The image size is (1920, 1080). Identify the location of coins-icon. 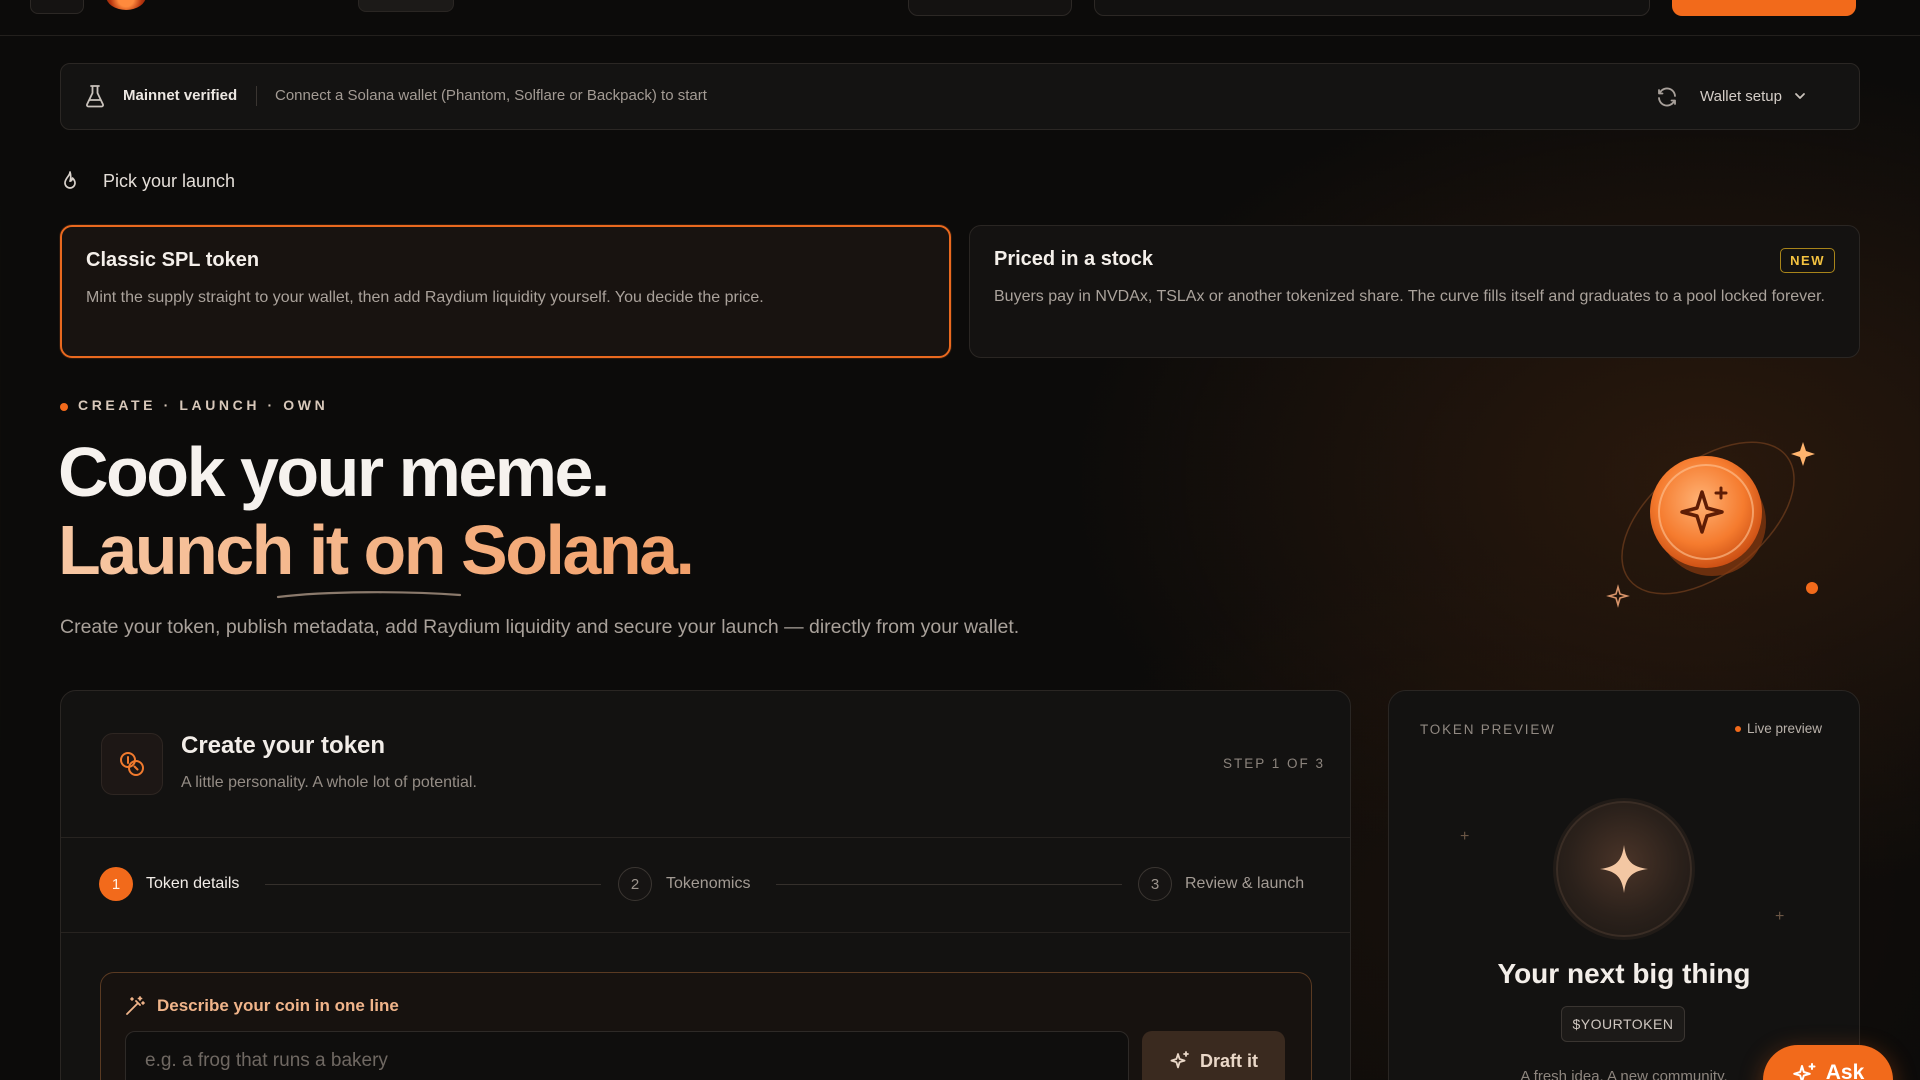
(132, 764).